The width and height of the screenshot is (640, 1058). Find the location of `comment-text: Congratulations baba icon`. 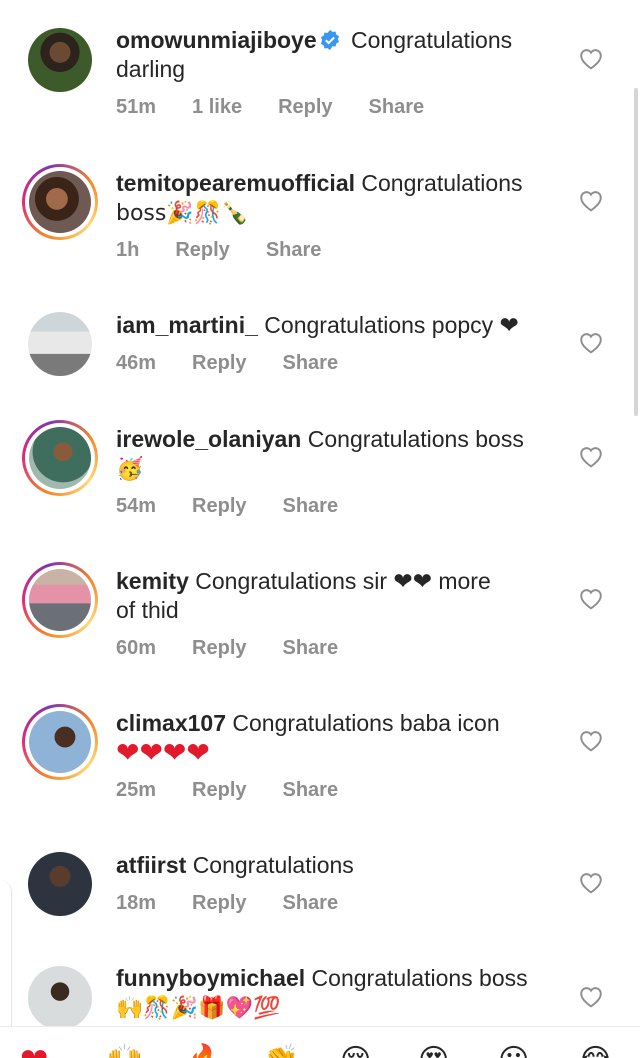

comment-text: Congratulations baba icon is located at coordinates (366, 723).